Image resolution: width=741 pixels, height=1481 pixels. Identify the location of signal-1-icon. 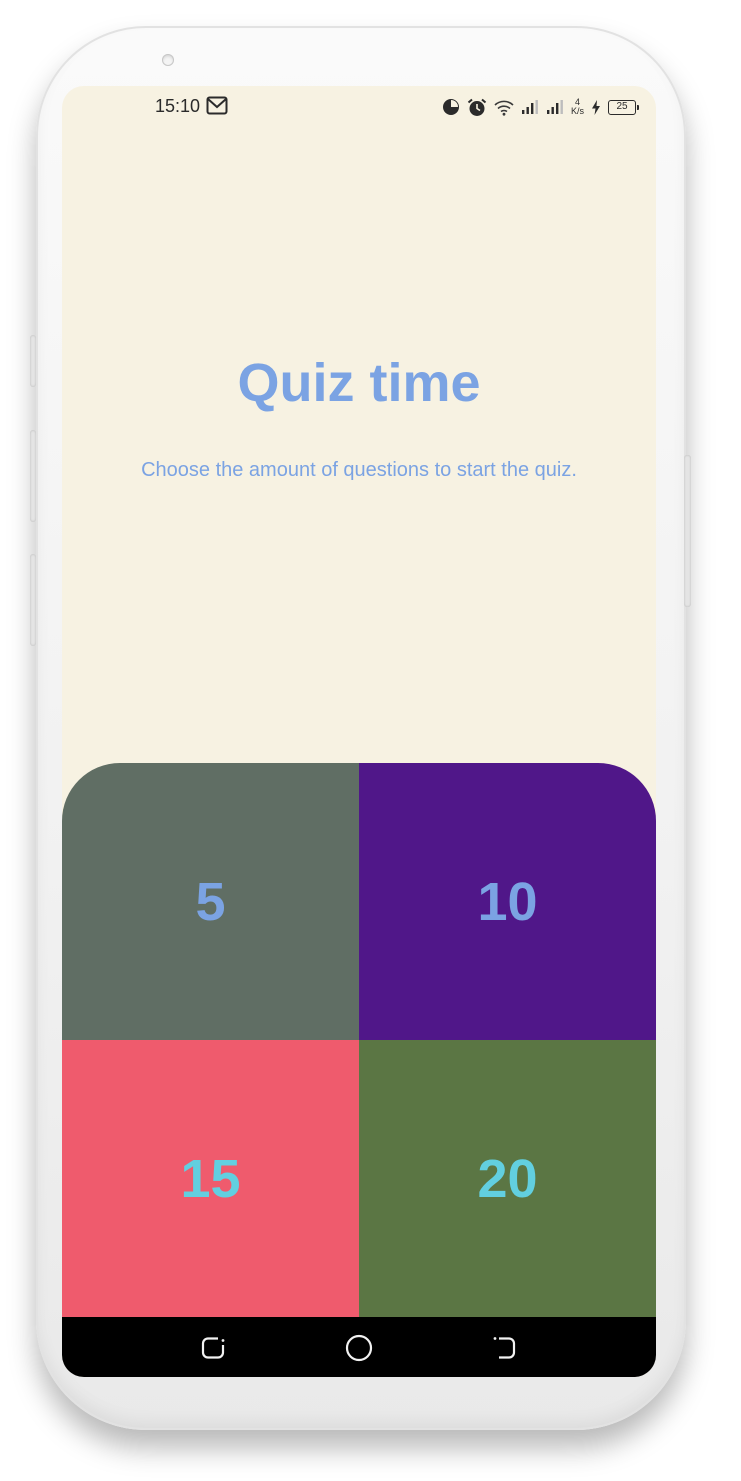
(530, 107).